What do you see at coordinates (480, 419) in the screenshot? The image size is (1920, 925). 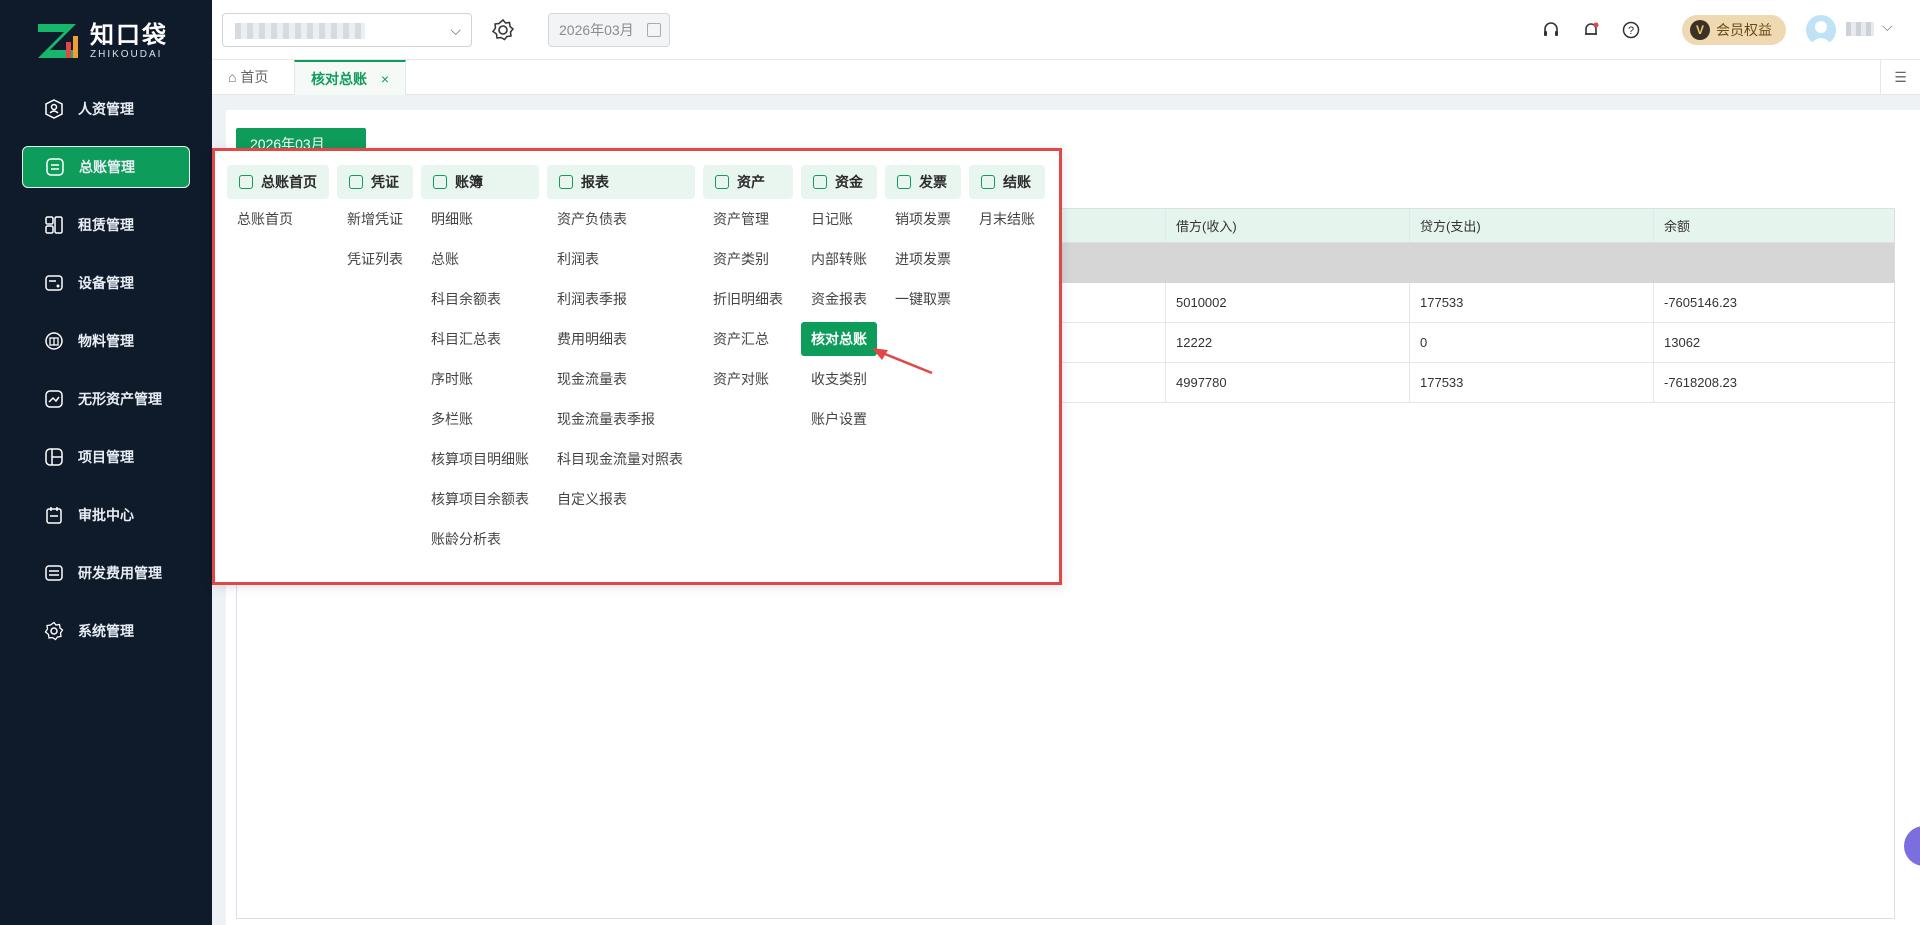 I see `menu-item: 多栏账` at bounding box center [480, 419].